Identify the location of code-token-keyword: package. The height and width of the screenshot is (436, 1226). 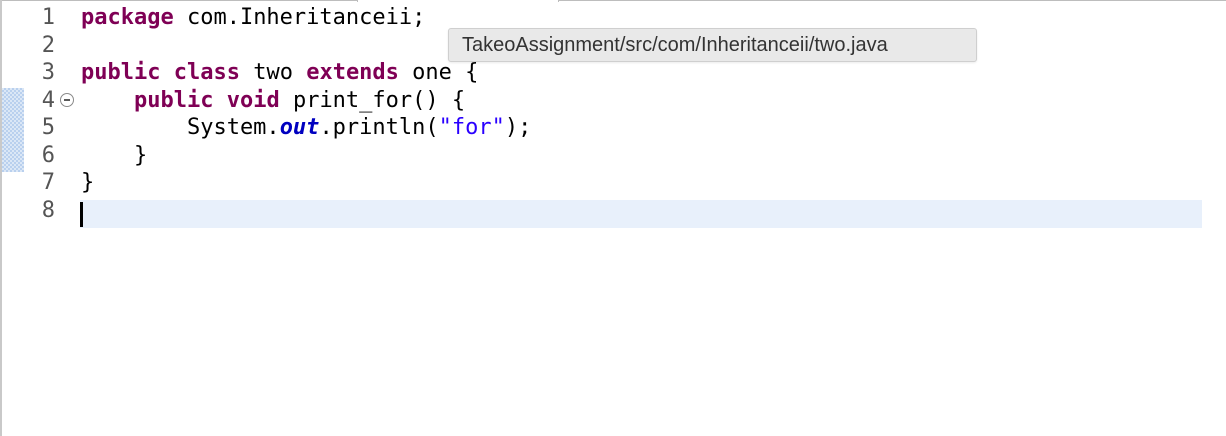
(127, 17).